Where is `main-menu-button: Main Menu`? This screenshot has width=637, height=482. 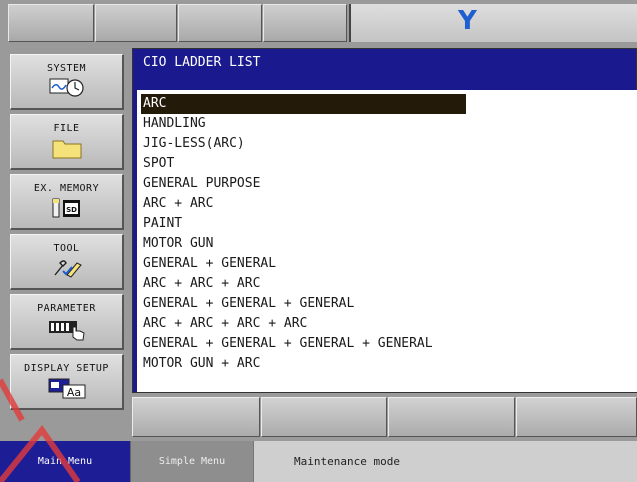 main-menu-button: Main Menu is located at coordinates (65, 461).